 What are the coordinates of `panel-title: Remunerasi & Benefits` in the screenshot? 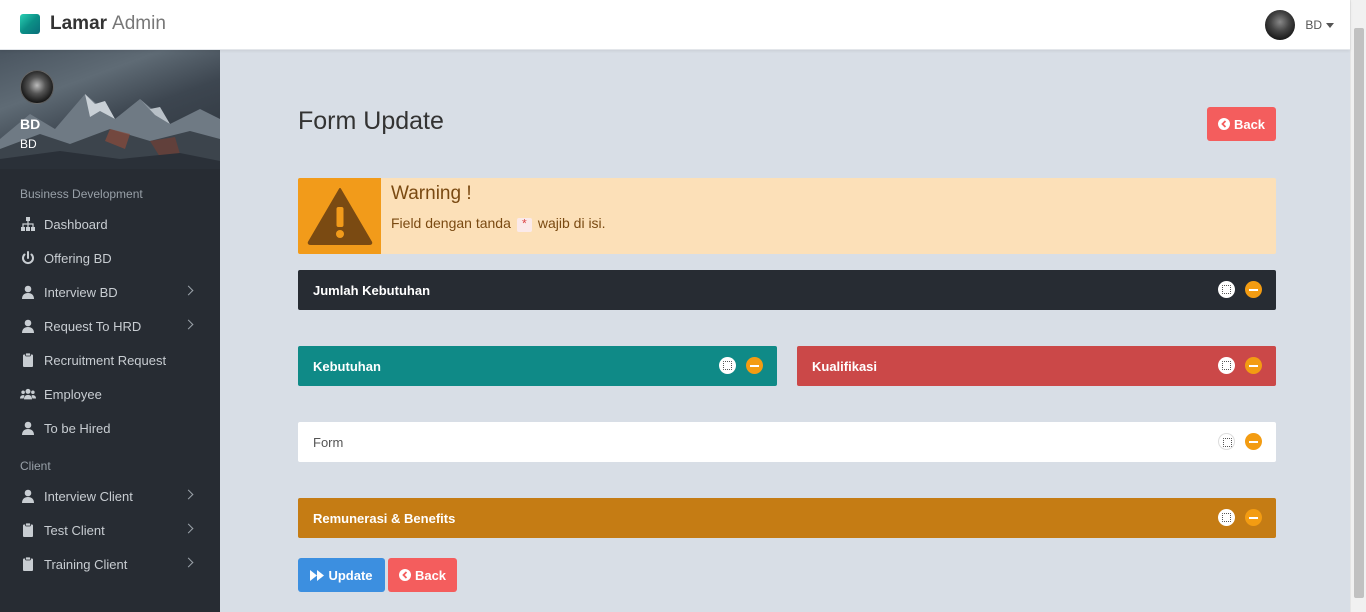 It's located at (384, 518).